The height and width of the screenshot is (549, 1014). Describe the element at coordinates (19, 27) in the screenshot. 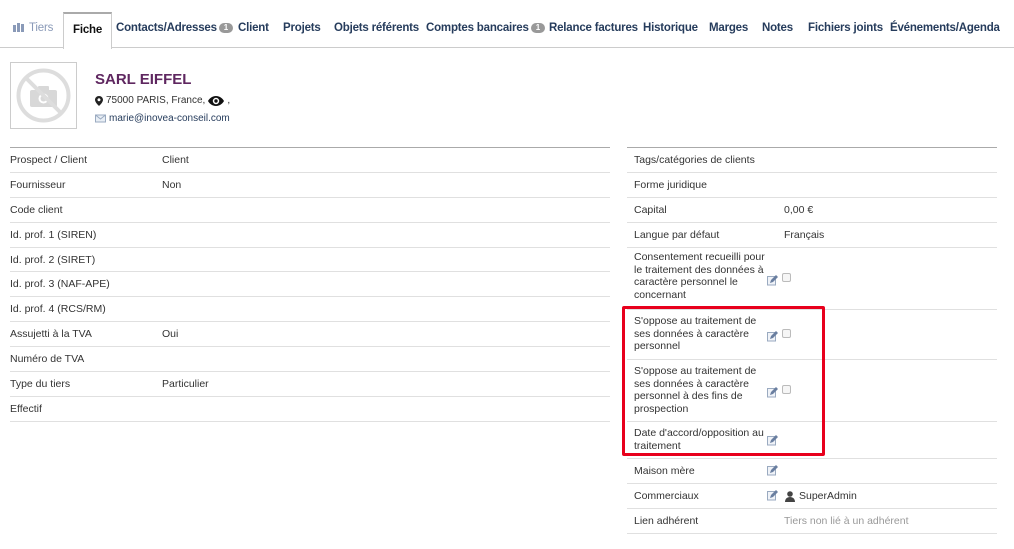

I see `tiers-icon` at that location.